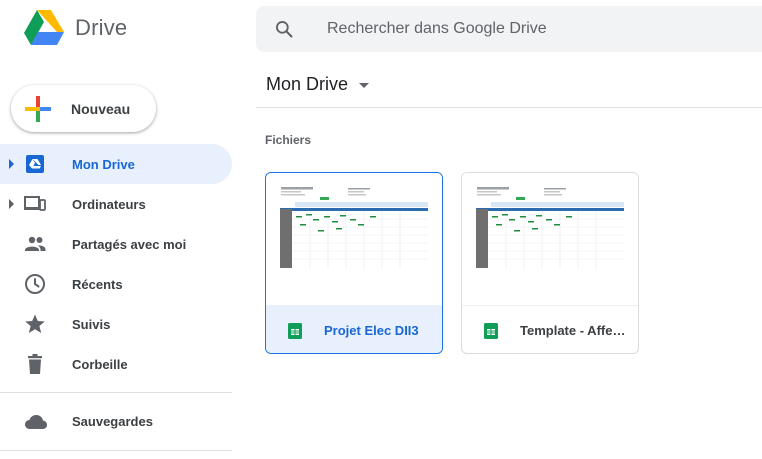 The width and height of the screenshot is (762, 459). Describe the element at coordinates (35, 364) in the screenshot. I see `trash-icon` at that location.